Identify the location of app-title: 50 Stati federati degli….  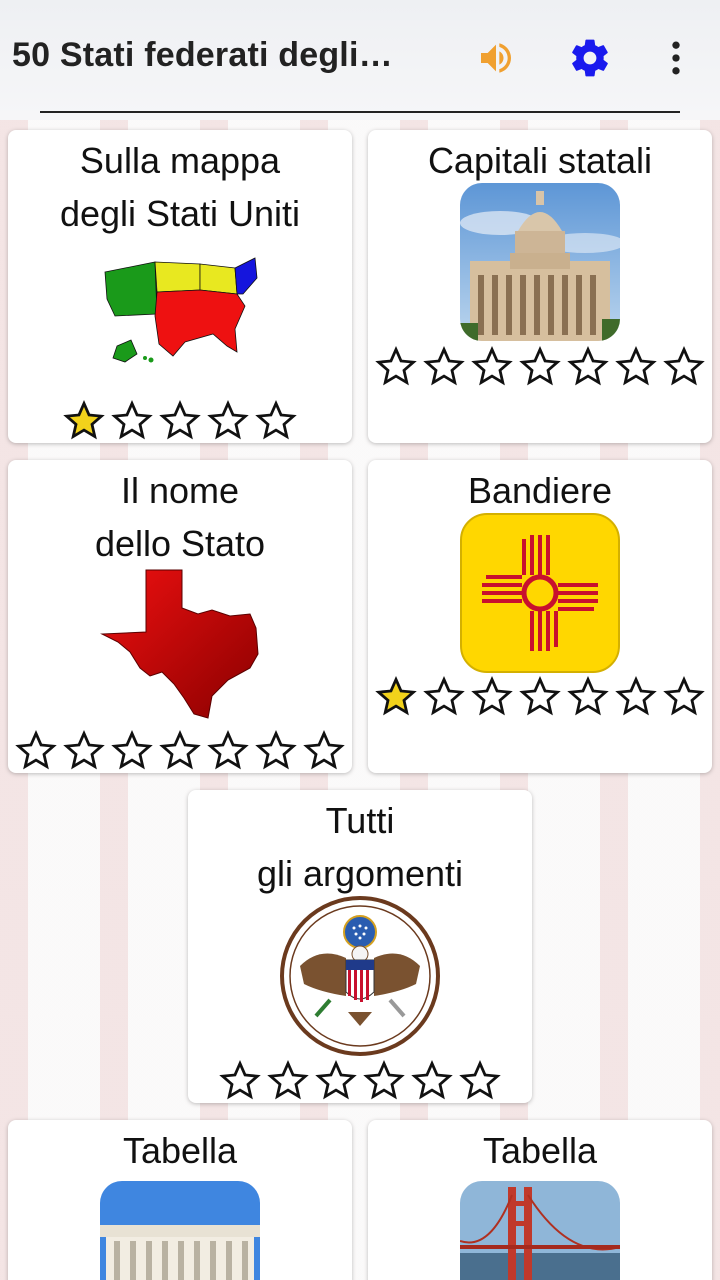
(202, 55).